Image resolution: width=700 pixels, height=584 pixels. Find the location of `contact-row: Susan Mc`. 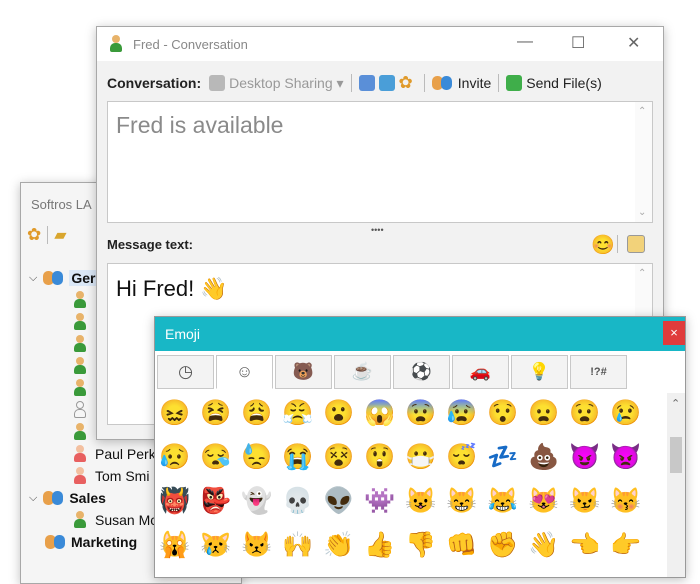

contact-row: Susan Mc is located at coordinates (115, 520).